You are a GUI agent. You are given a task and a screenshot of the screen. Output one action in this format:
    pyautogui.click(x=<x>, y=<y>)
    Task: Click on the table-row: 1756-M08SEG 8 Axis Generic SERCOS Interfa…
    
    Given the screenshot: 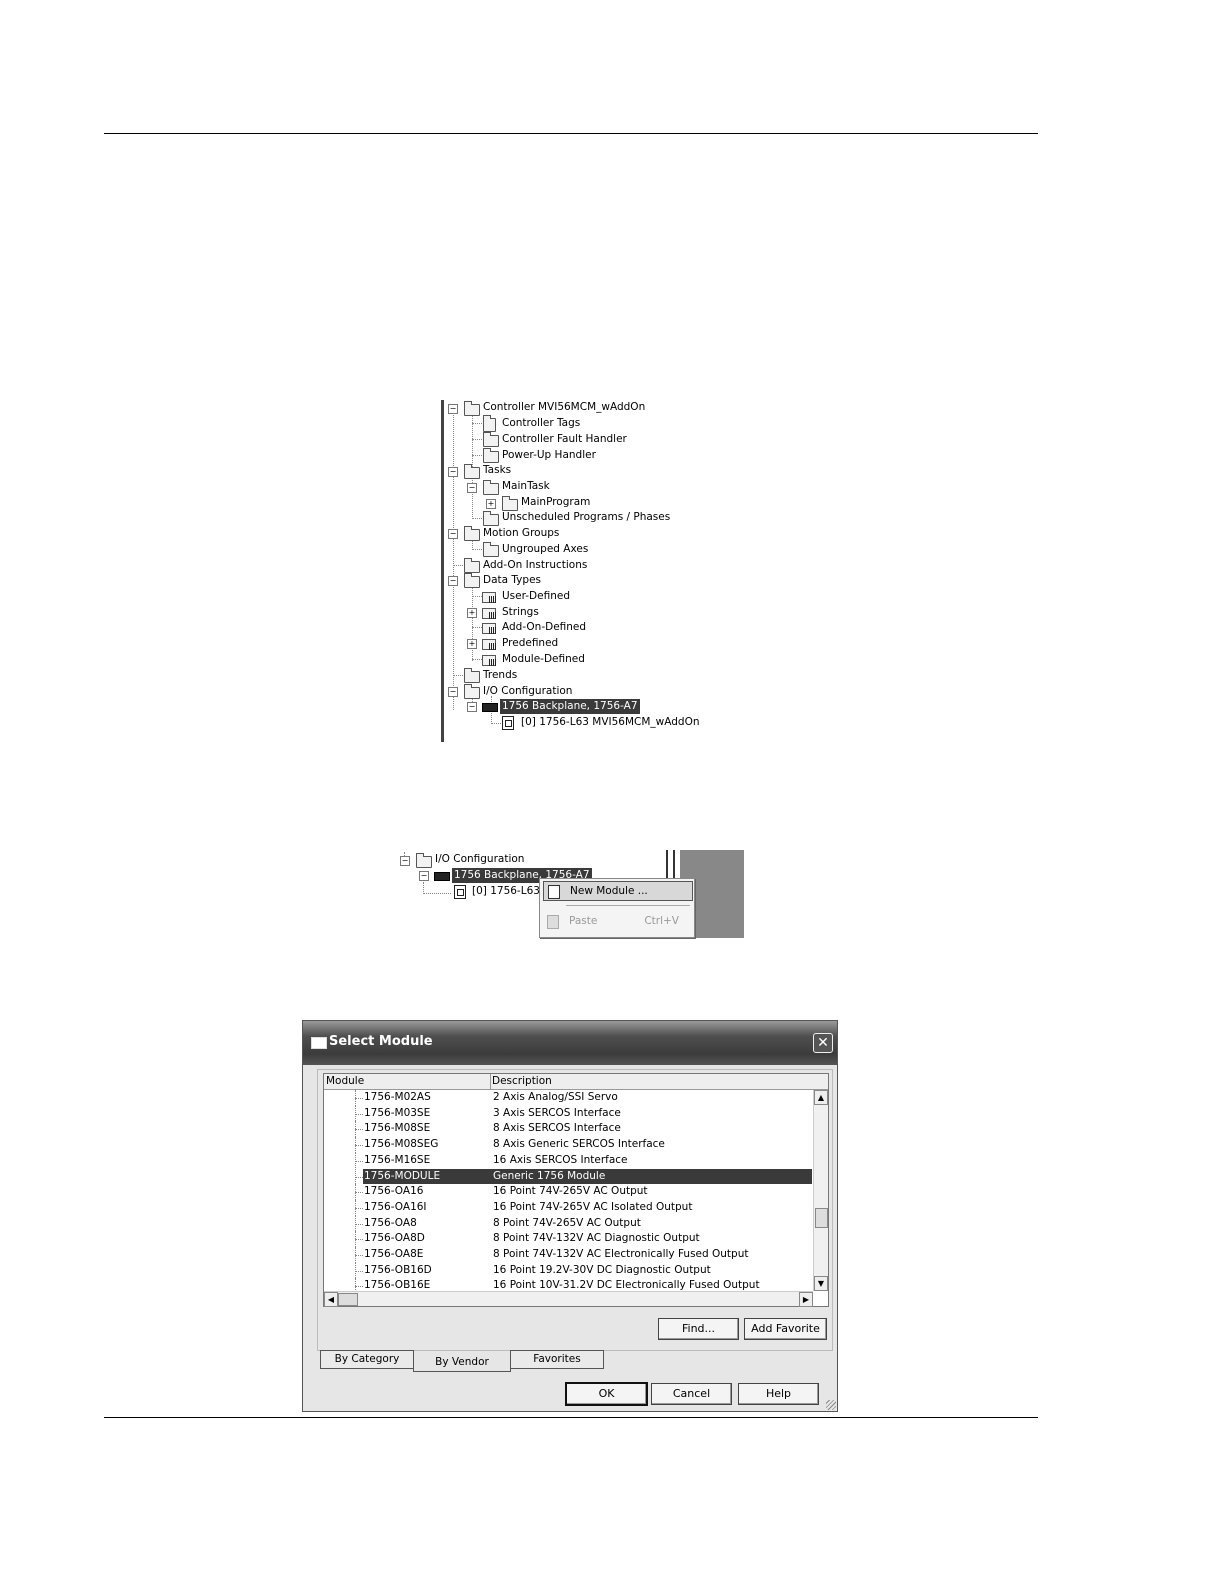 What is the action you would take?
    pyautogui.click(x=568, y=1145)
    